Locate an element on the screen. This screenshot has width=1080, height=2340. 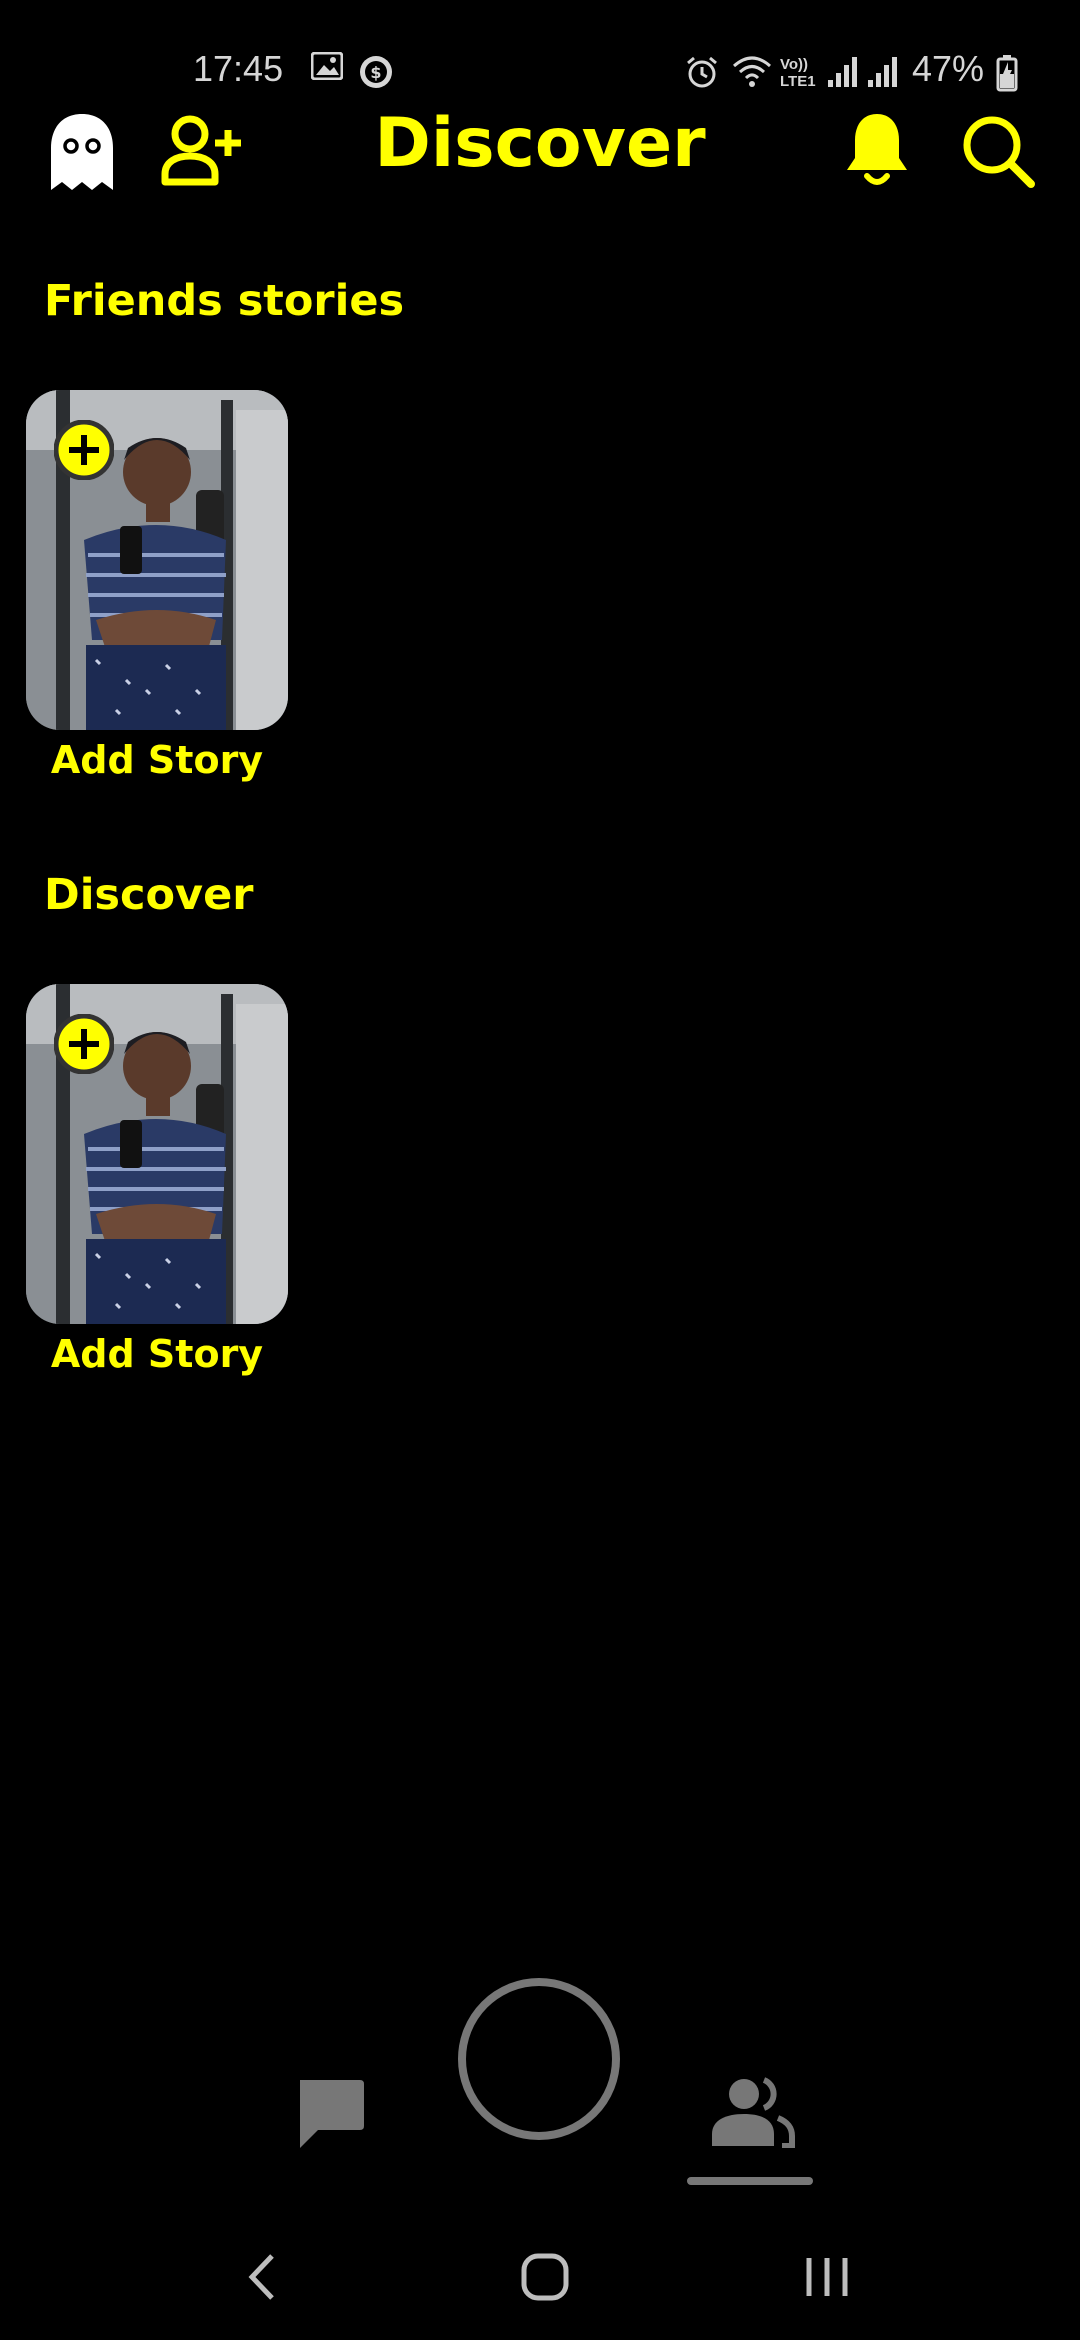
image-icon is located at coordinates (327, 66).